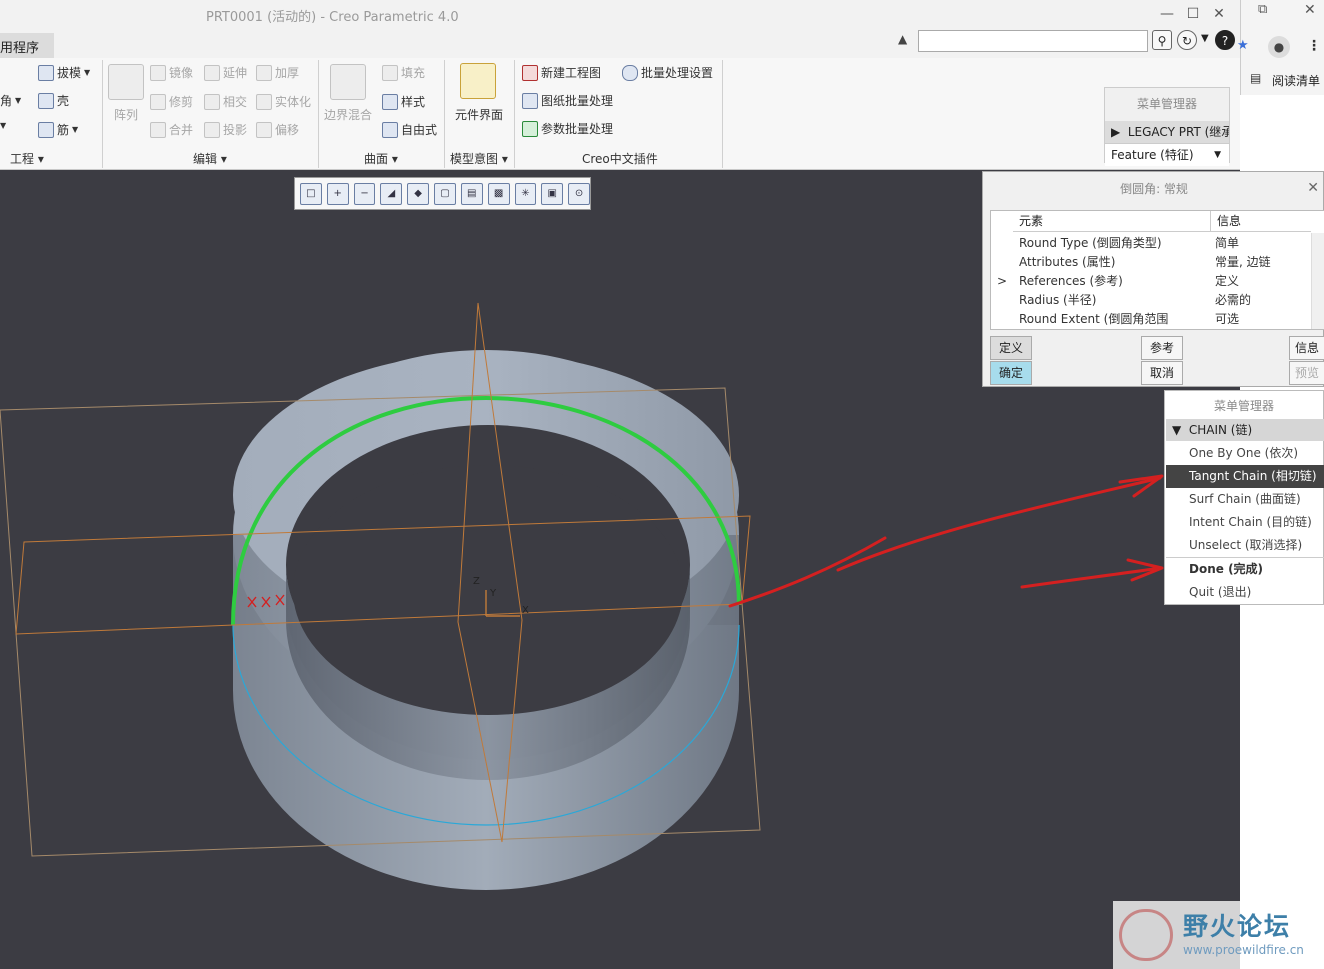 This screenshot has height=969, width=1324. Describe the element at coordinates (212, 72) in the screenshot. I see `extend-icon` at that location.